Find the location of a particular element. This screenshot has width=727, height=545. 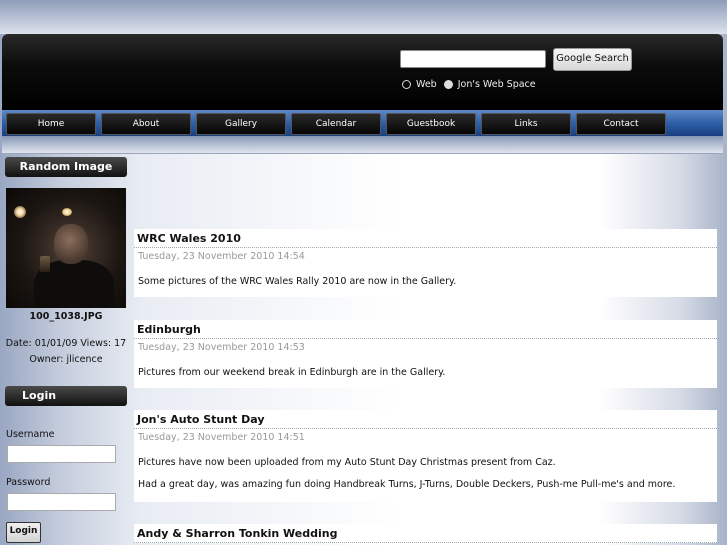

photo-glass is located at coordinates (45, 264).